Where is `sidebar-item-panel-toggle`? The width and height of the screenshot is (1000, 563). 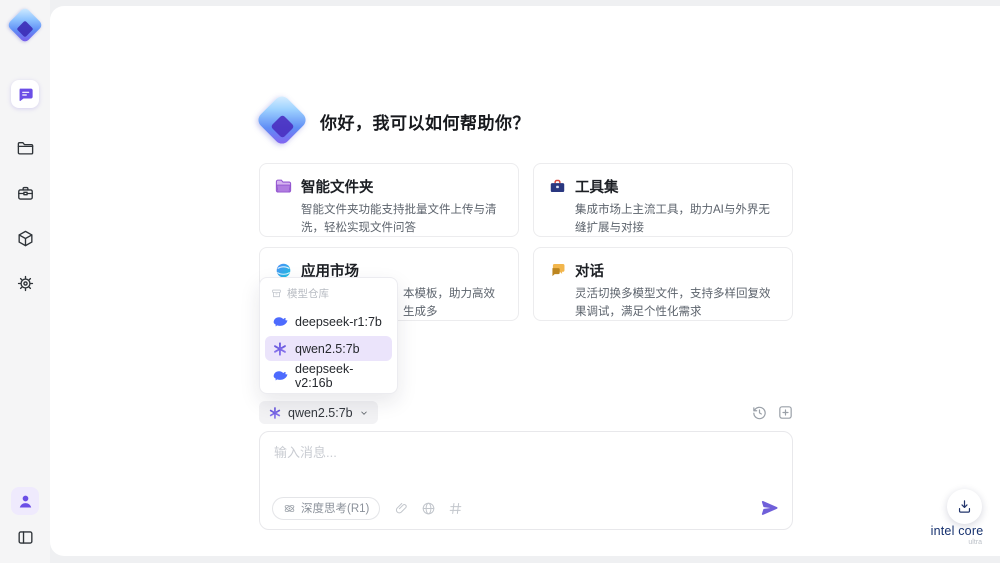 sidebar-item-panel-toggle is located at coordinates (25, 537).